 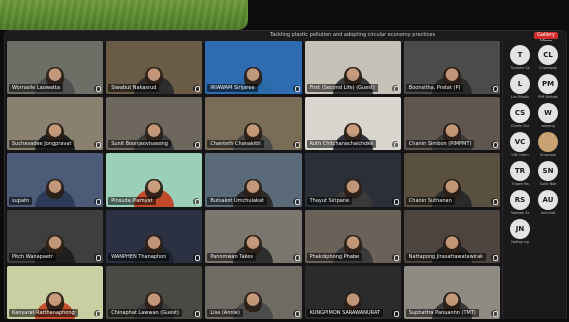 I want to click on participant-list-name: Nattap ng, so click(x=520, y=242).